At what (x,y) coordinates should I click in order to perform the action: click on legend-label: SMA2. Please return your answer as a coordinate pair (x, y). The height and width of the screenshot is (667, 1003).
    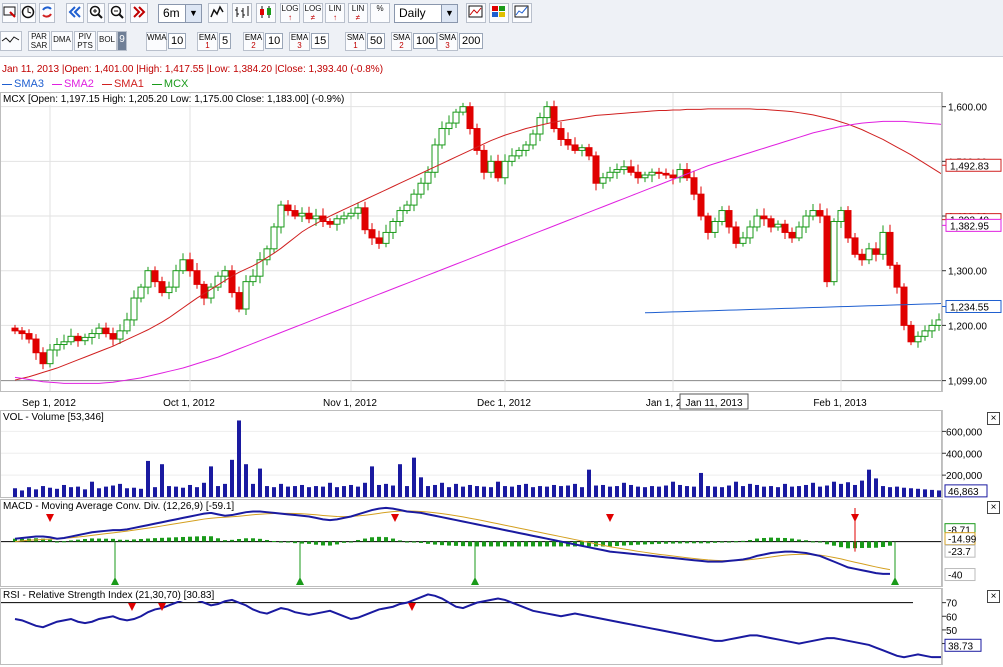
    Looking at the image, I should click on (78, 84).